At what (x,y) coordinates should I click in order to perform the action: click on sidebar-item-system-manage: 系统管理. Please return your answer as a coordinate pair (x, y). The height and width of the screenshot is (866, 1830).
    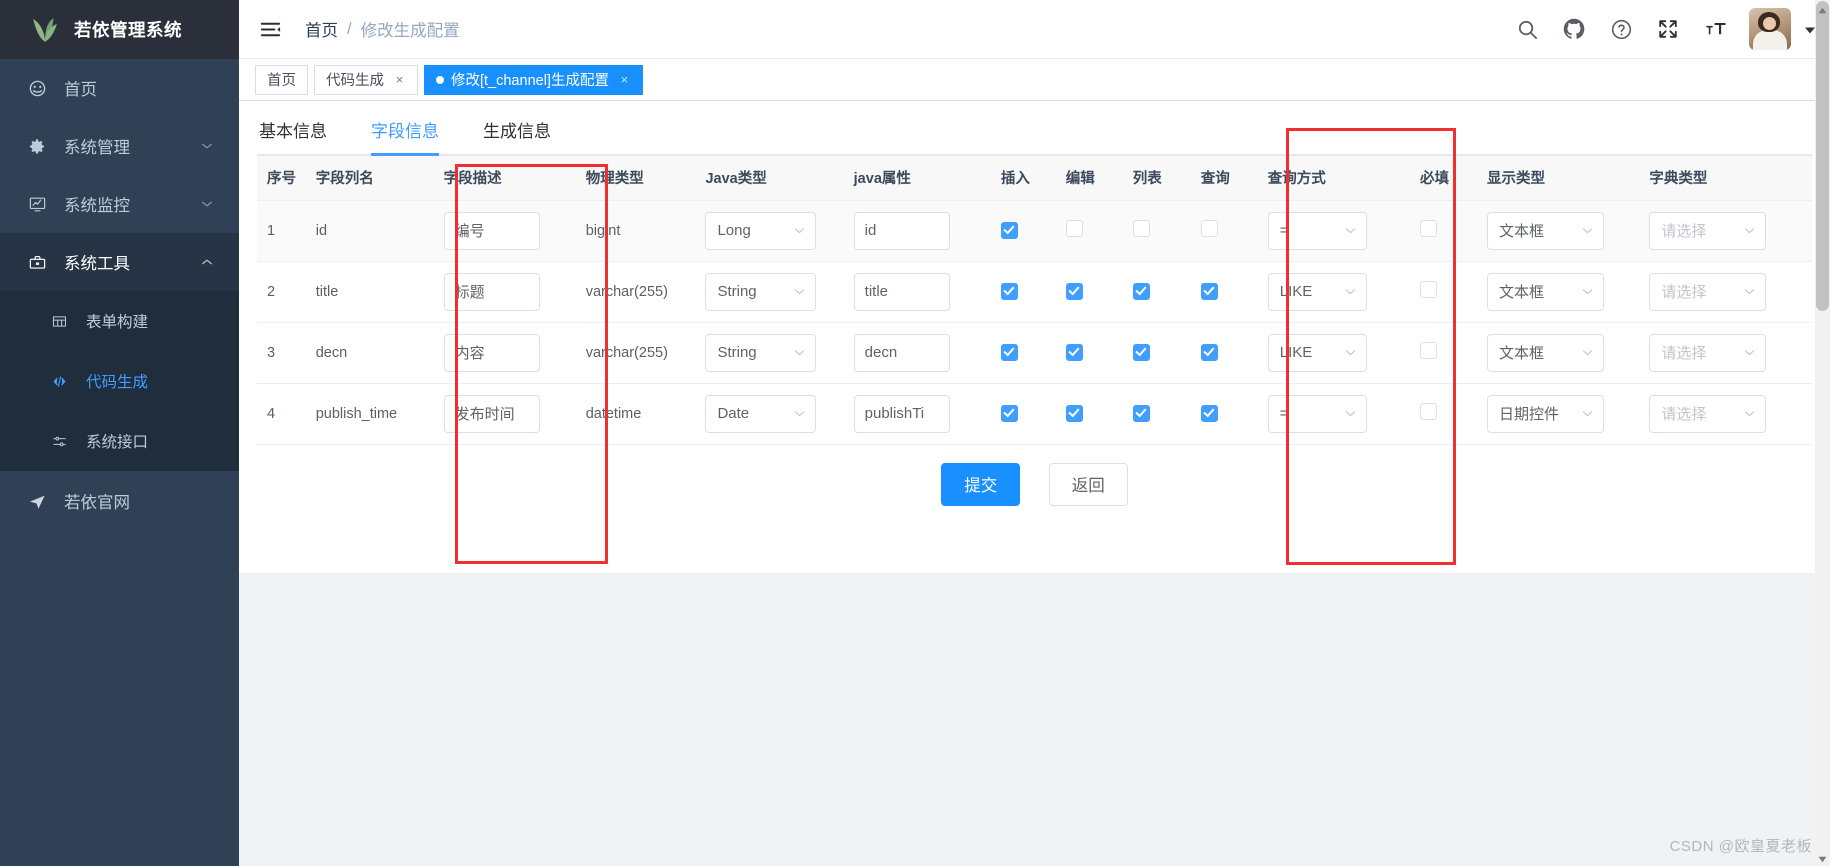
    Looking at the image, I should click on (119, 146).